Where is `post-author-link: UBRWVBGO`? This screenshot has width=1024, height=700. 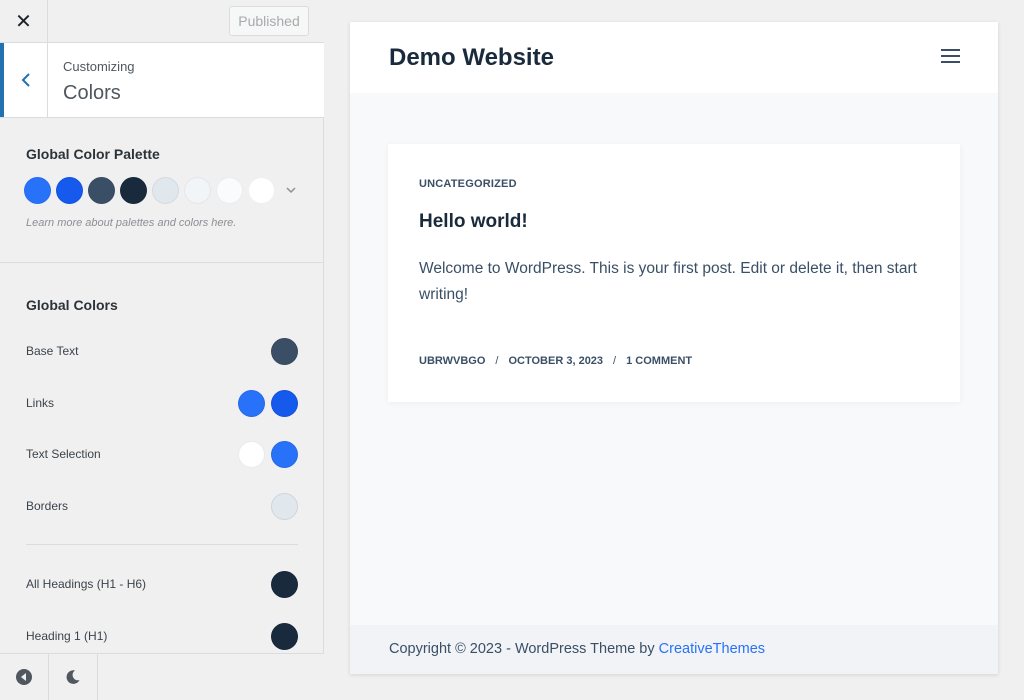 post-author-link: UBRWVBGO is located at coordinates (452, 361).